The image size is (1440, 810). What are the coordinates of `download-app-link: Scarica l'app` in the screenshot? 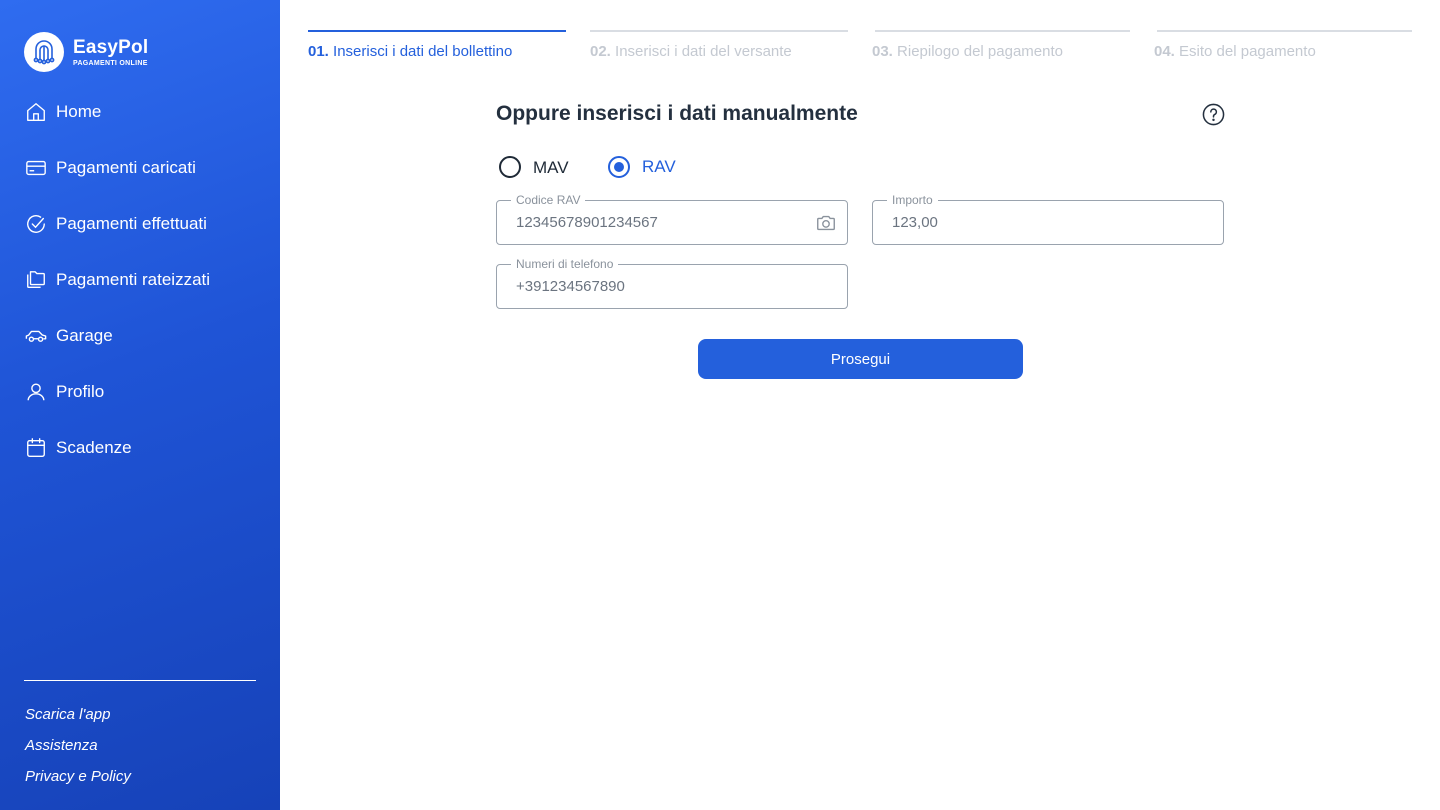 It's located at (78, 719).